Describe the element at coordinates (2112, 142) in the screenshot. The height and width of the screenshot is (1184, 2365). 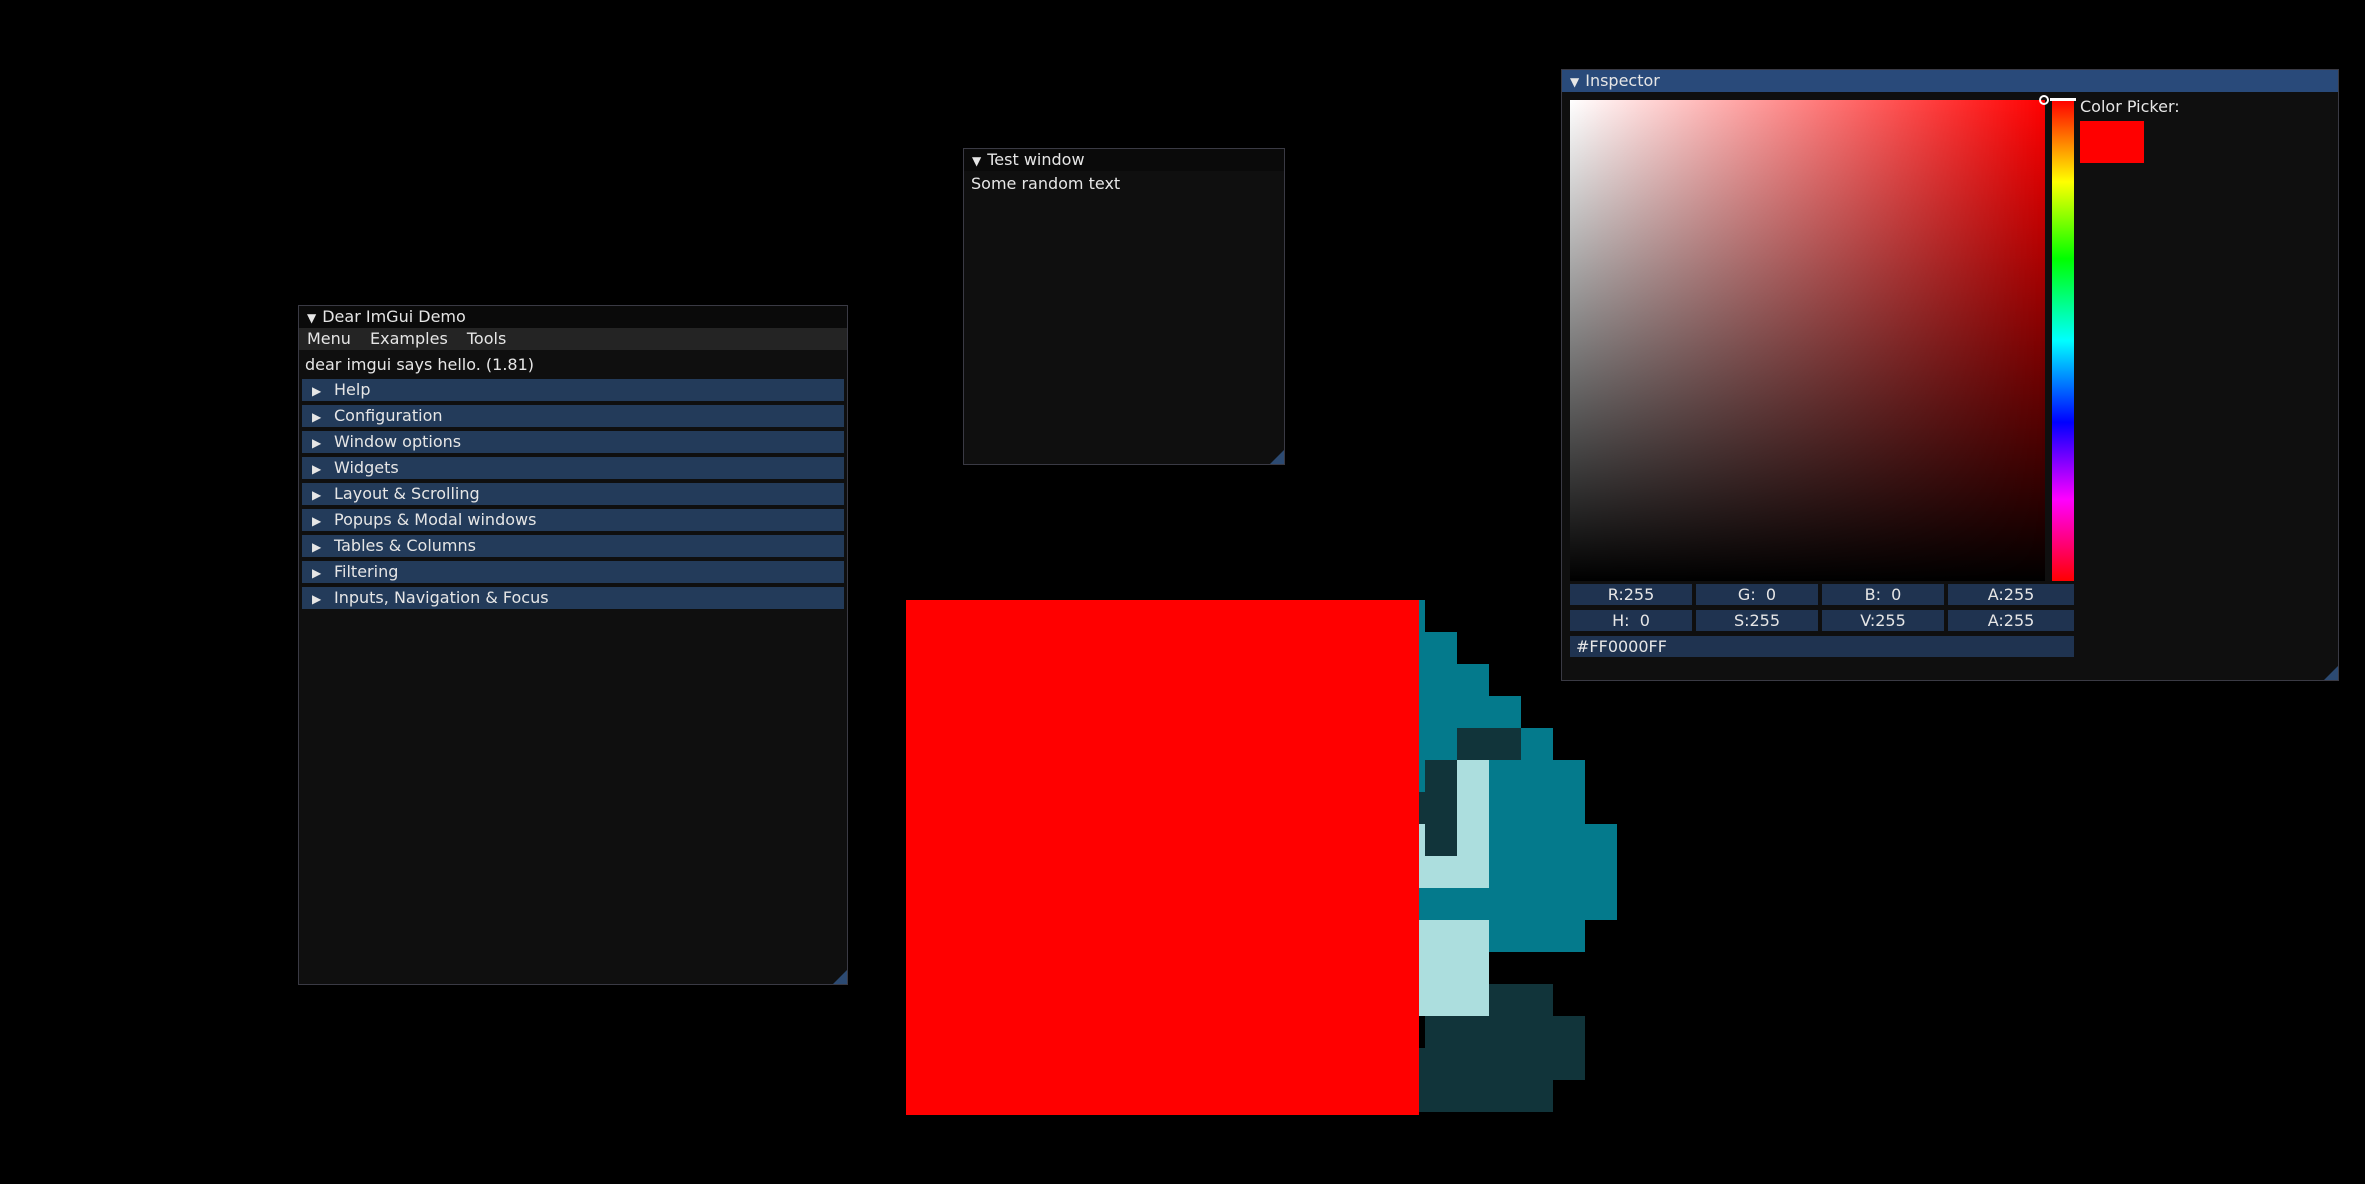
I see `color-preview-swatch` at that location.